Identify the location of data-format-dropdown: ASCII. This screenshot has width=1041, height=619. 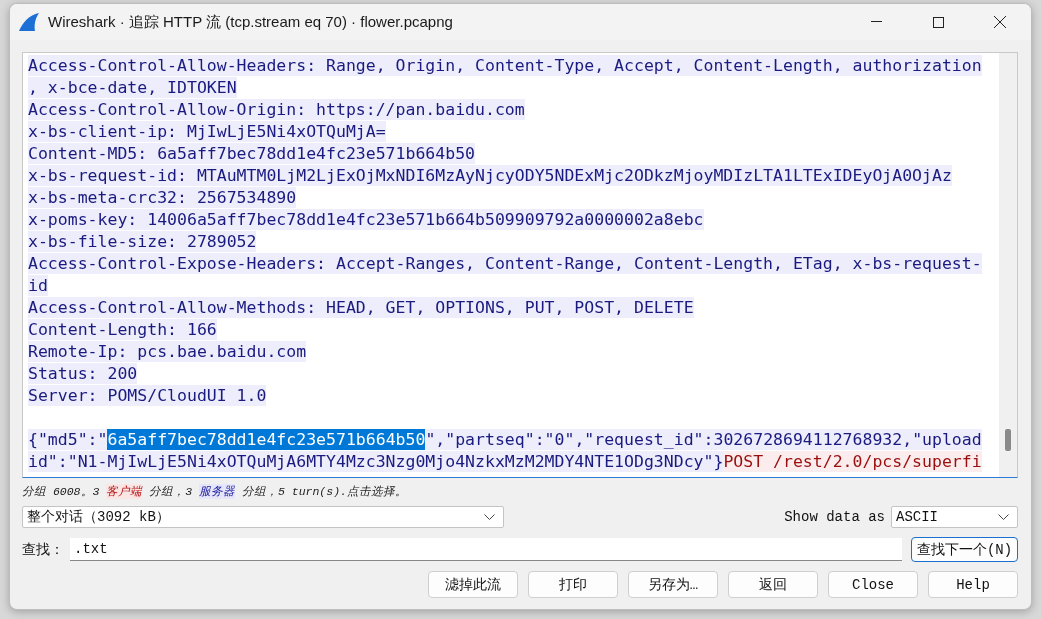
(954, 517).